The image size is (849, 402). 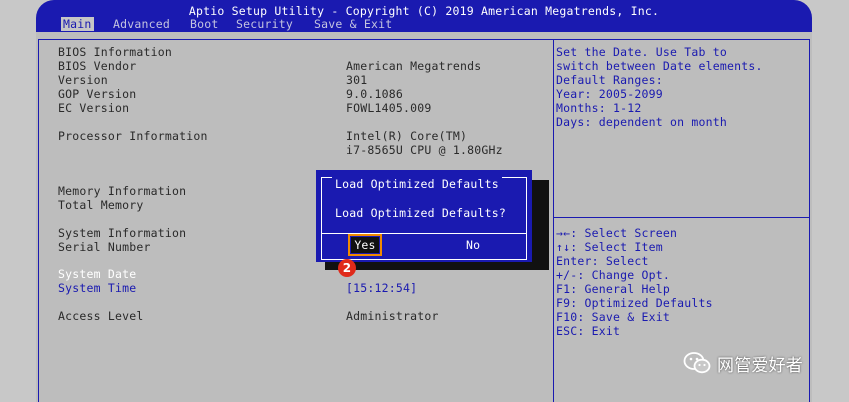 What do you see at coordinates (77, 24) in the screenshot?
I see `tab-main: Main` at bounding box center [77, 24].